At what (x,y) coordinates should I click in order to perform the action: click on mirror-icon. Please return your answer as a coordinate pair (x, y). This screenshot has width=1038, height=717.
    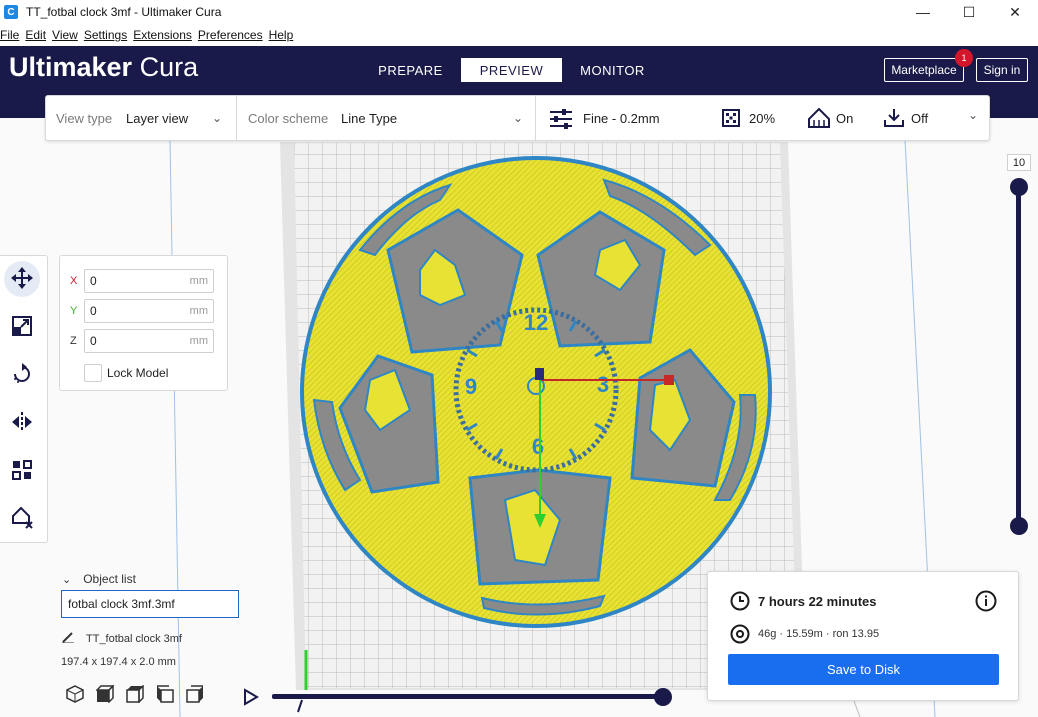
    Looking at the image, I should click on (22, 423).